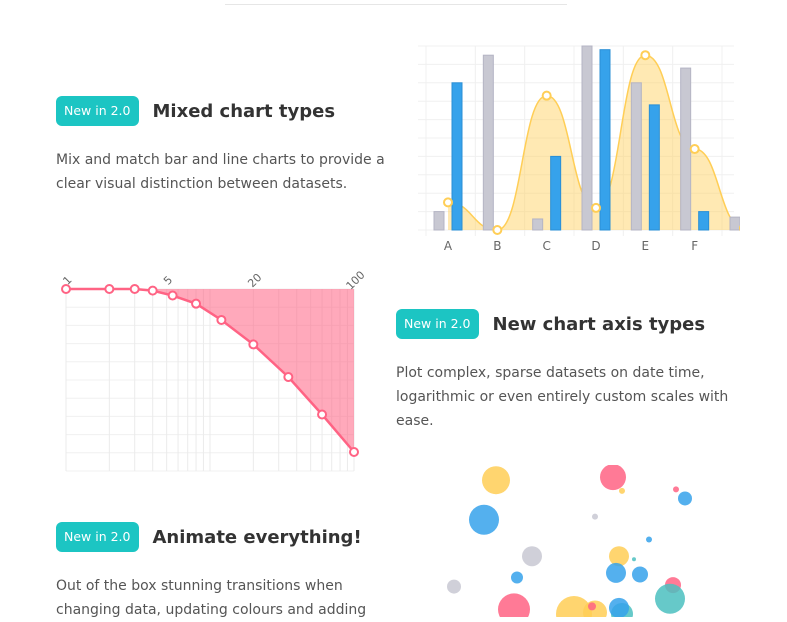 The width and height of the screenshot is (787, 622). What do you see at coordinates (415, 421) in the screenshot?
I see `description-line: ease.` at bounding box center [415, 421].